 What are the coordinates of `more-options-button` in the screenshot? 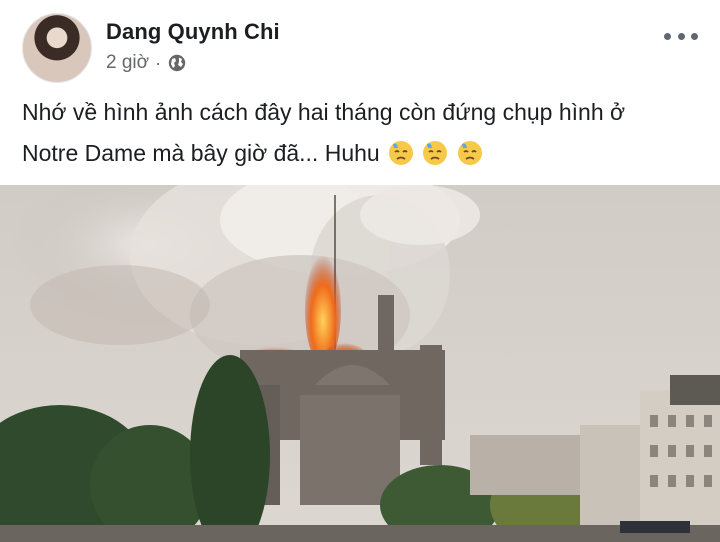 It's located at (681, 36).